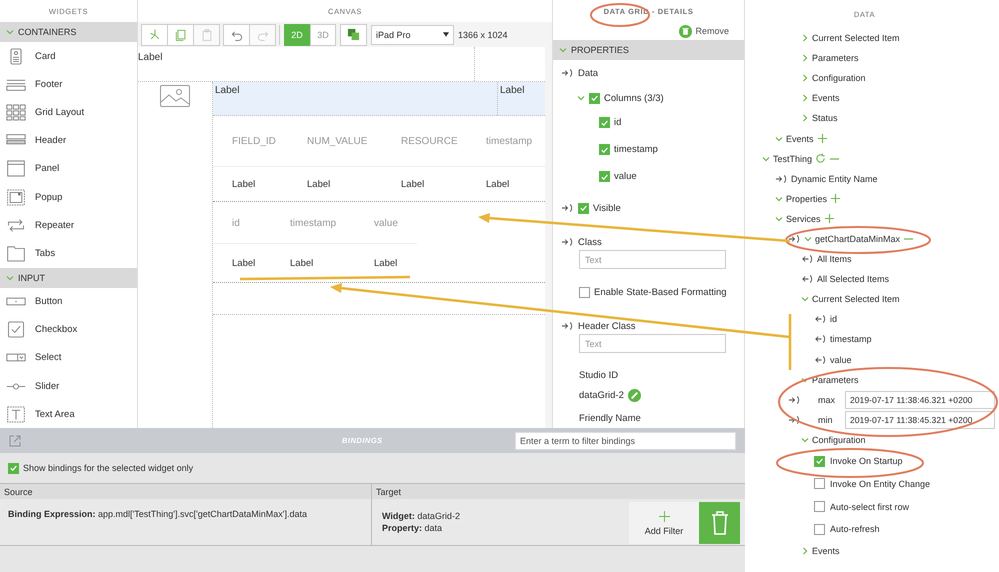  Describe the element at coordinates (48, 302) in the screenshot. I see `widget-item: Button` at that location.